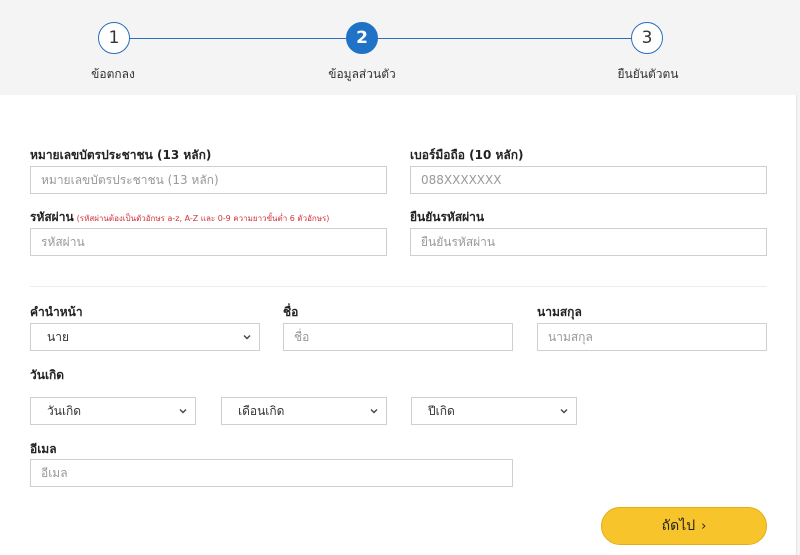 The width and height of the screenshot is (800, 555). Describe the element at coordinates (121, 155) in the screenshot. I see `id-card-label: หมายเลขบัตรประชาชน (13 หลัก)` at that location.